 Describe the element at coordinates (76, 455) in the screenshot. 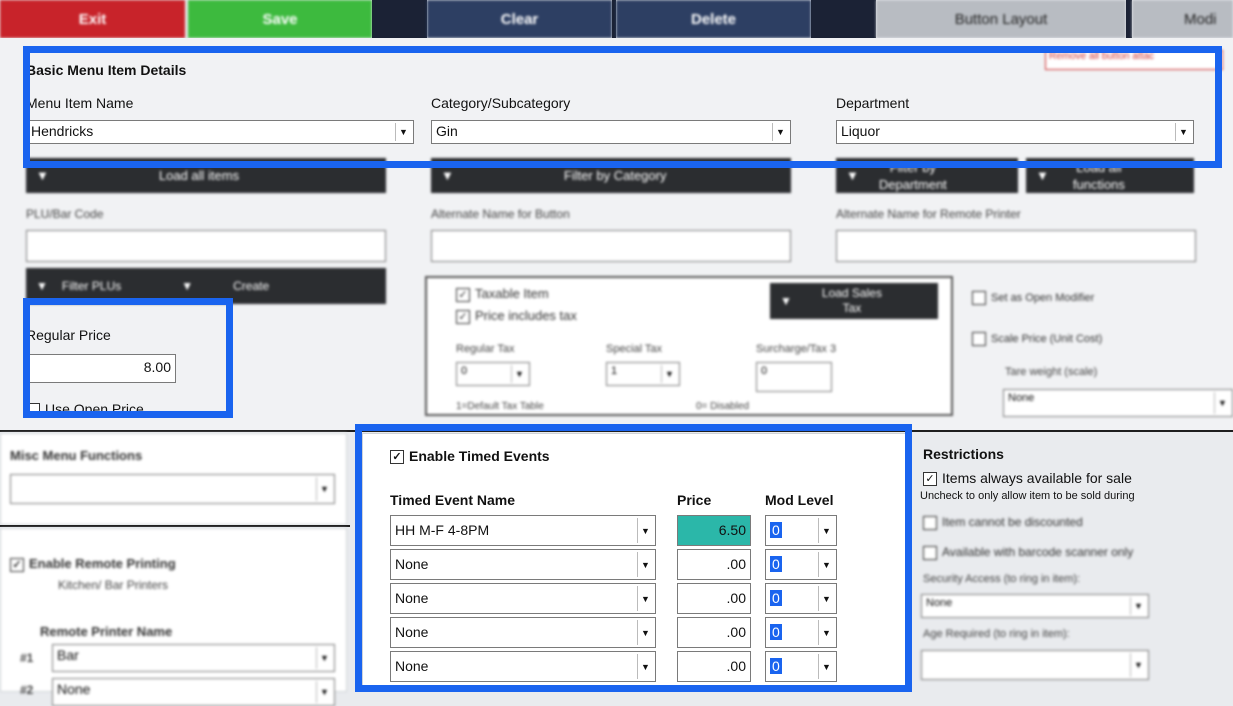

I see `misc-functions-label: Misc Menu Functions` at that location.